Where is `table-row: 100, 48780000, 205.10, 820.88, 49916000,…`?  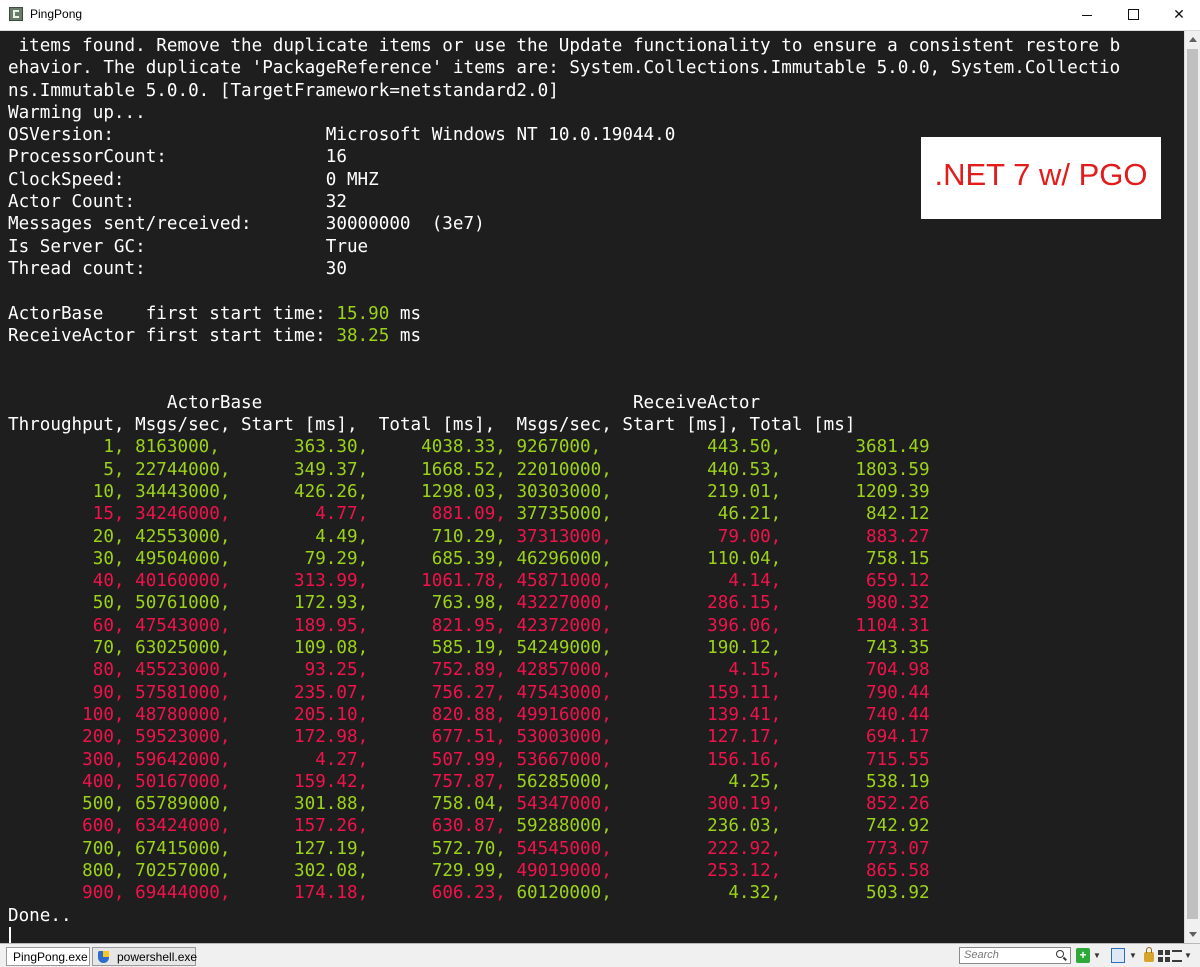
table-row: 100, 48780000, 205.10, 820.88, 49916000,… is located at coordinates (596, 715).